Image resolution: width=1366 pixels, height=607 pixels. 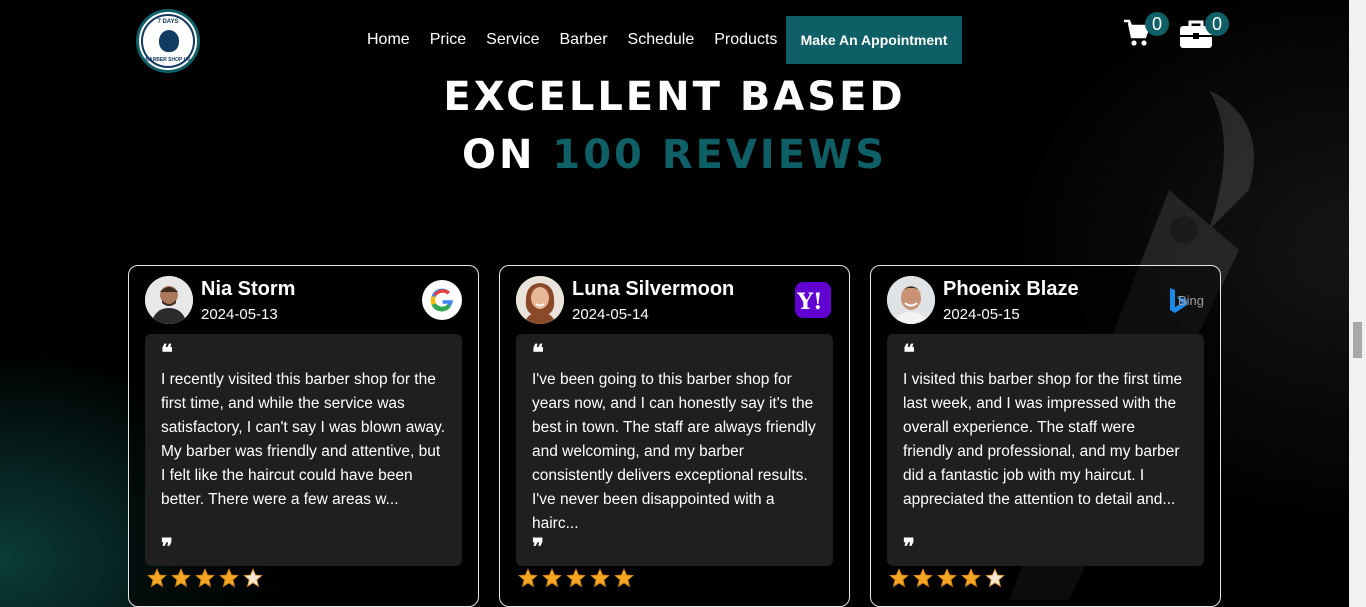 What do you see at coordinates (1011, 289) in the screenshot?
I see `reviewer-name: Phoenix Blaze` at bounding box center [1011, 289].